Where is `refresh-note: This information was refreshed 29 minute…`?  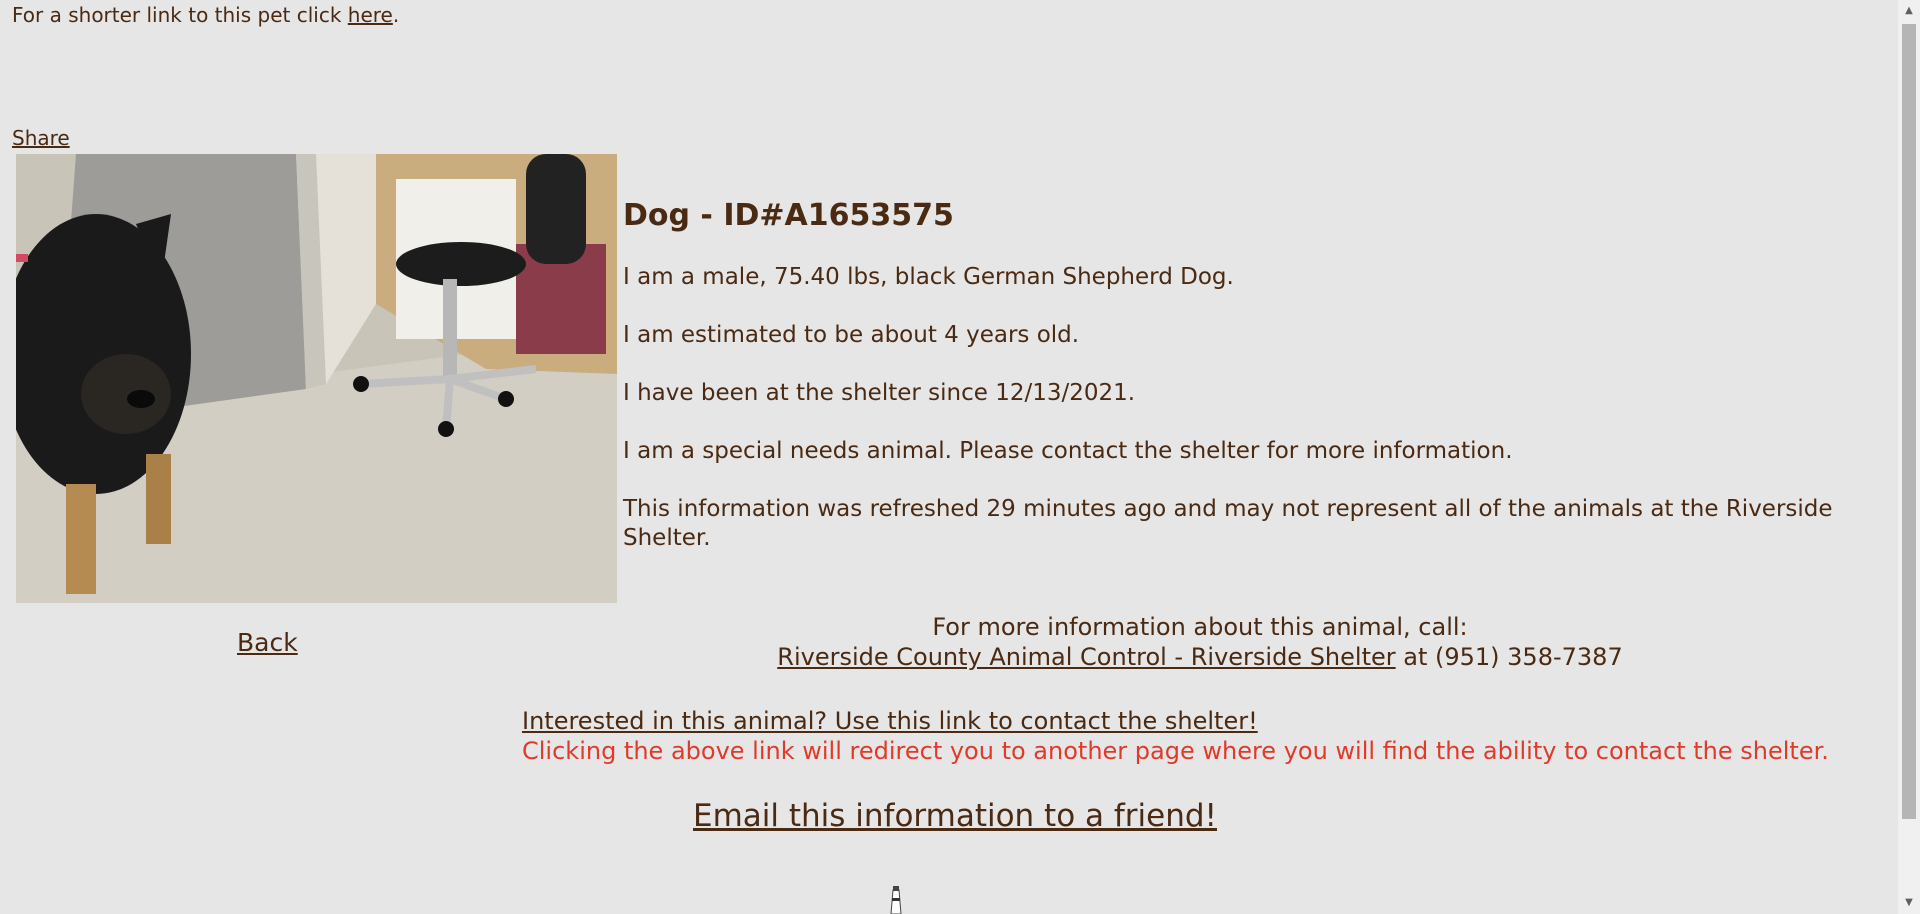
refresh-note: This information was refreshed 29 minute… is located at coordinates (1228, 523).